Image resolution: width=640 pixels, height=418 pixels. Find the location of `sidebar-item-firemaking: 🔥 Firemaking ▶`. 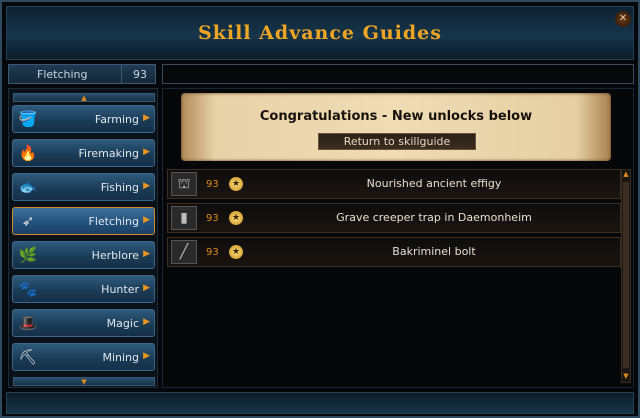

sidebar-item-firemaking: 🔥 Firemaking ▶ is located at coordinates (83, 153).